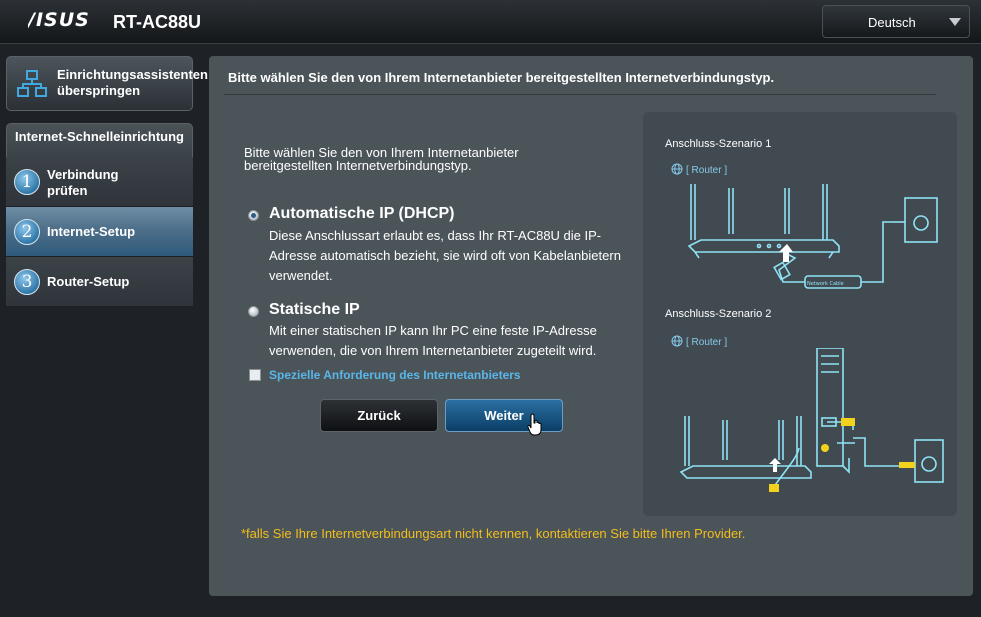 The width and height of the screenshot is (981, 617). I want to click on asus-logo: /ISUS, so click(63, 22).